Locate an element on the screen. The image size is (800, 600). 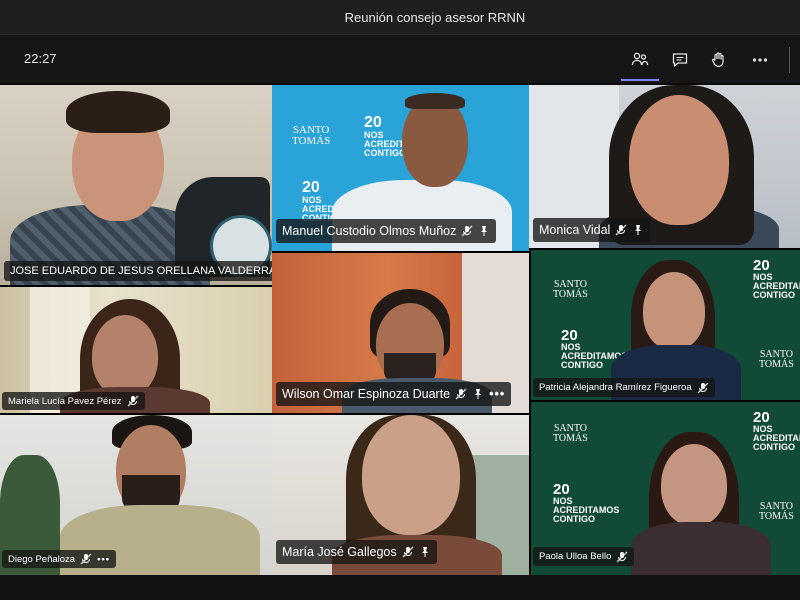
more-options-button is located at coordinates (760, 60).